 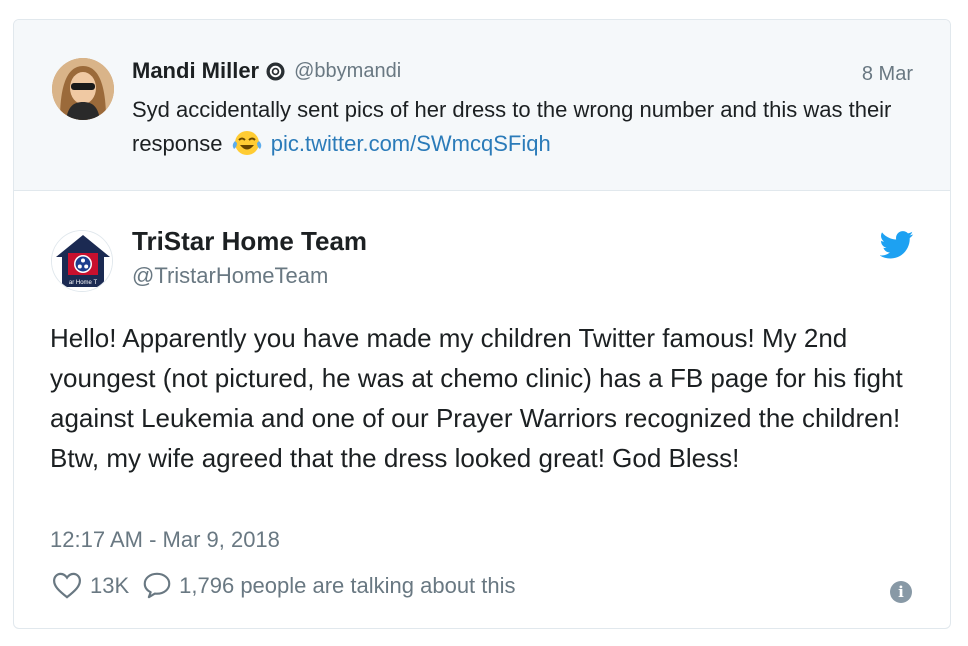 What do you see at coordinates (347, 71) in the screenshot?
I see `quoted-author-handle: @bbymandi` at bounding box center [347, 71].